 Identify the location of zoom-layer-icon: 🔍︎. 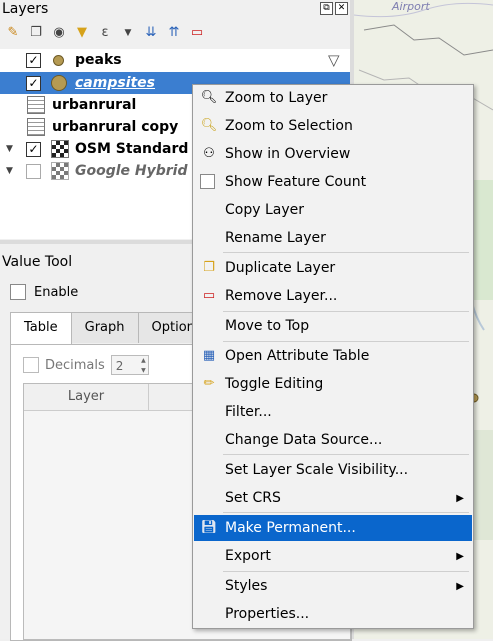
(209, 97).